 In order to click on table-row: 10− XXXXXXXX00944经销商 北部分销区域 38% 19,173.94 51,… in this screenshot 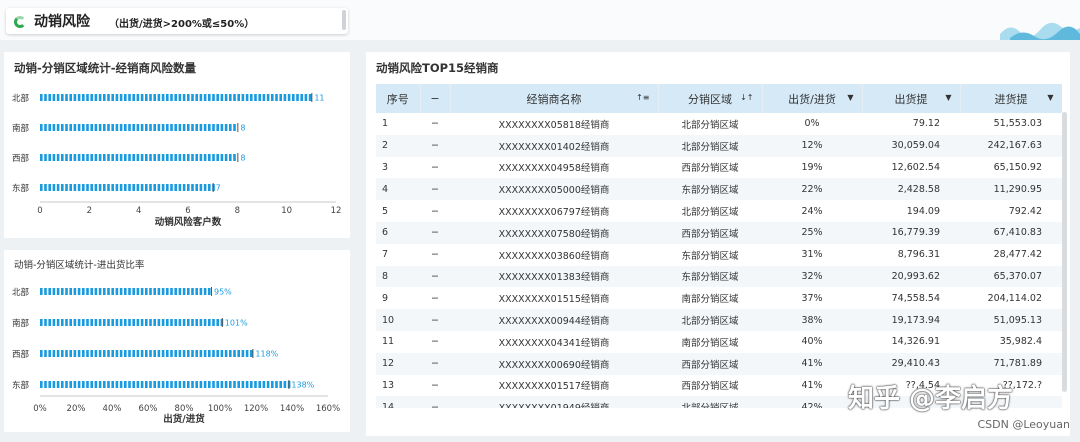, I will do `click(719, 320)`.